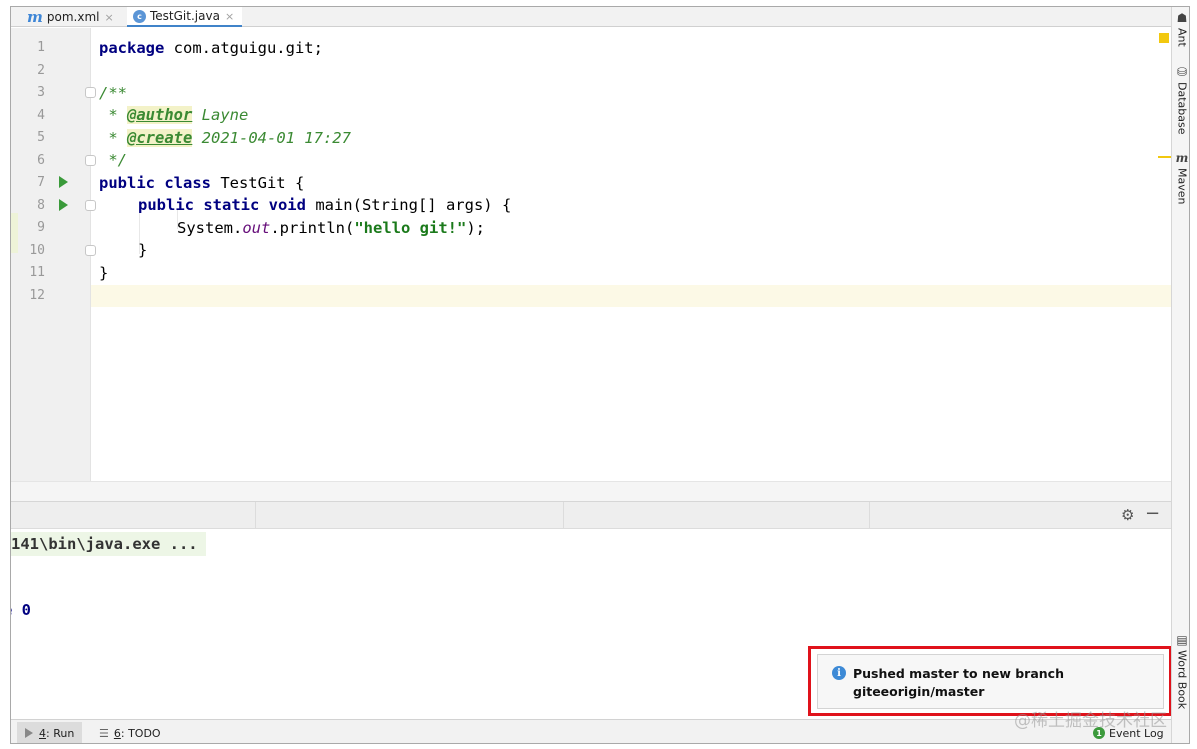 The width and height of the screenshot is (1197, 749). I want to click on string-literal: "hello git!", so click(410, 228).